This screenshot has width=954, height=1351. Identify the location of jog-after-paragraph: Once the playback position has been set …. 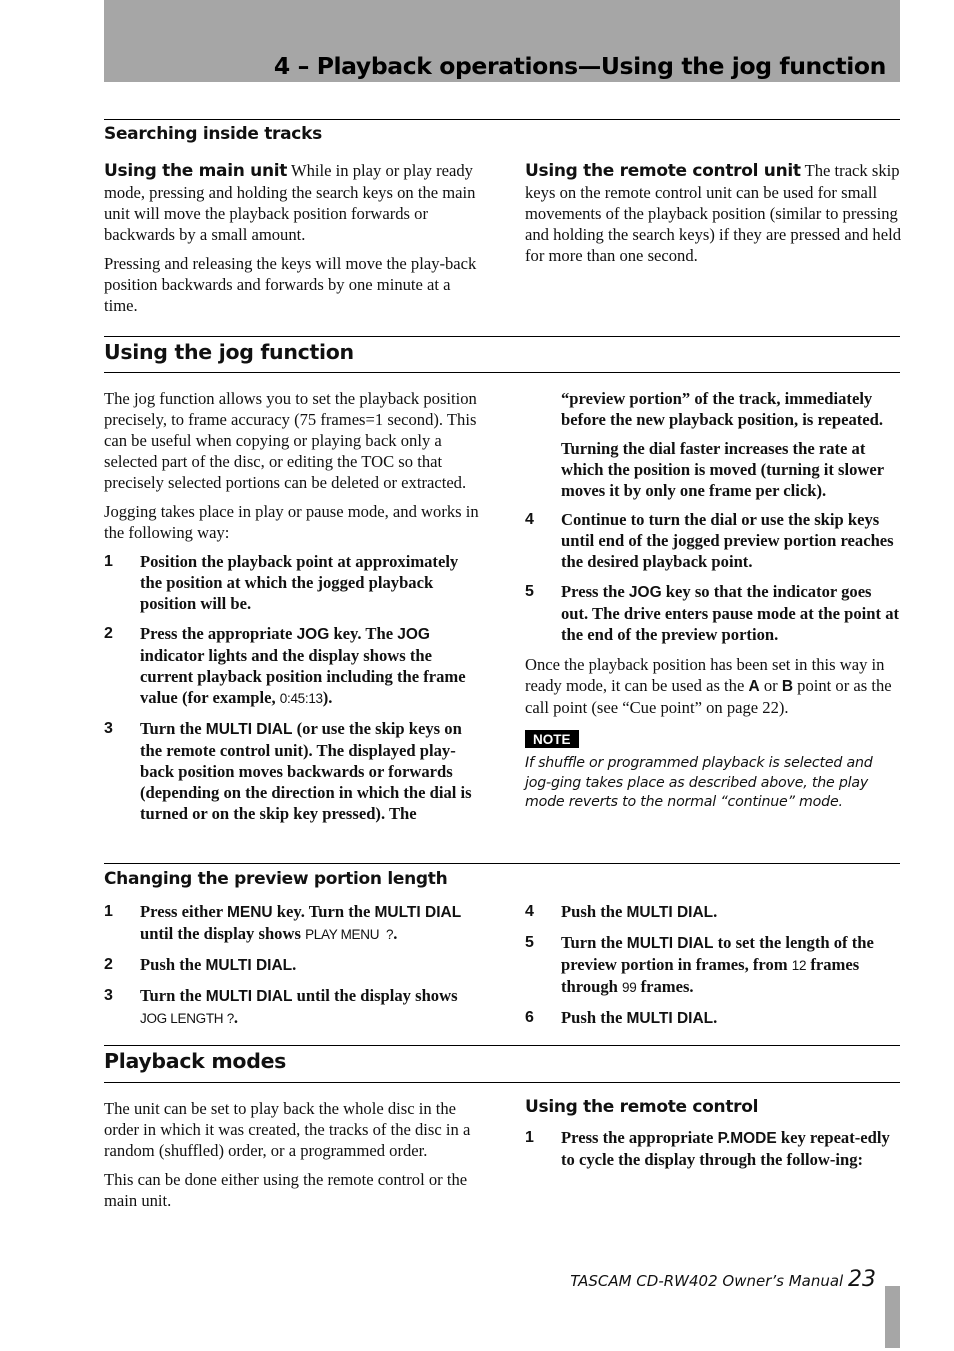
(708, 686).